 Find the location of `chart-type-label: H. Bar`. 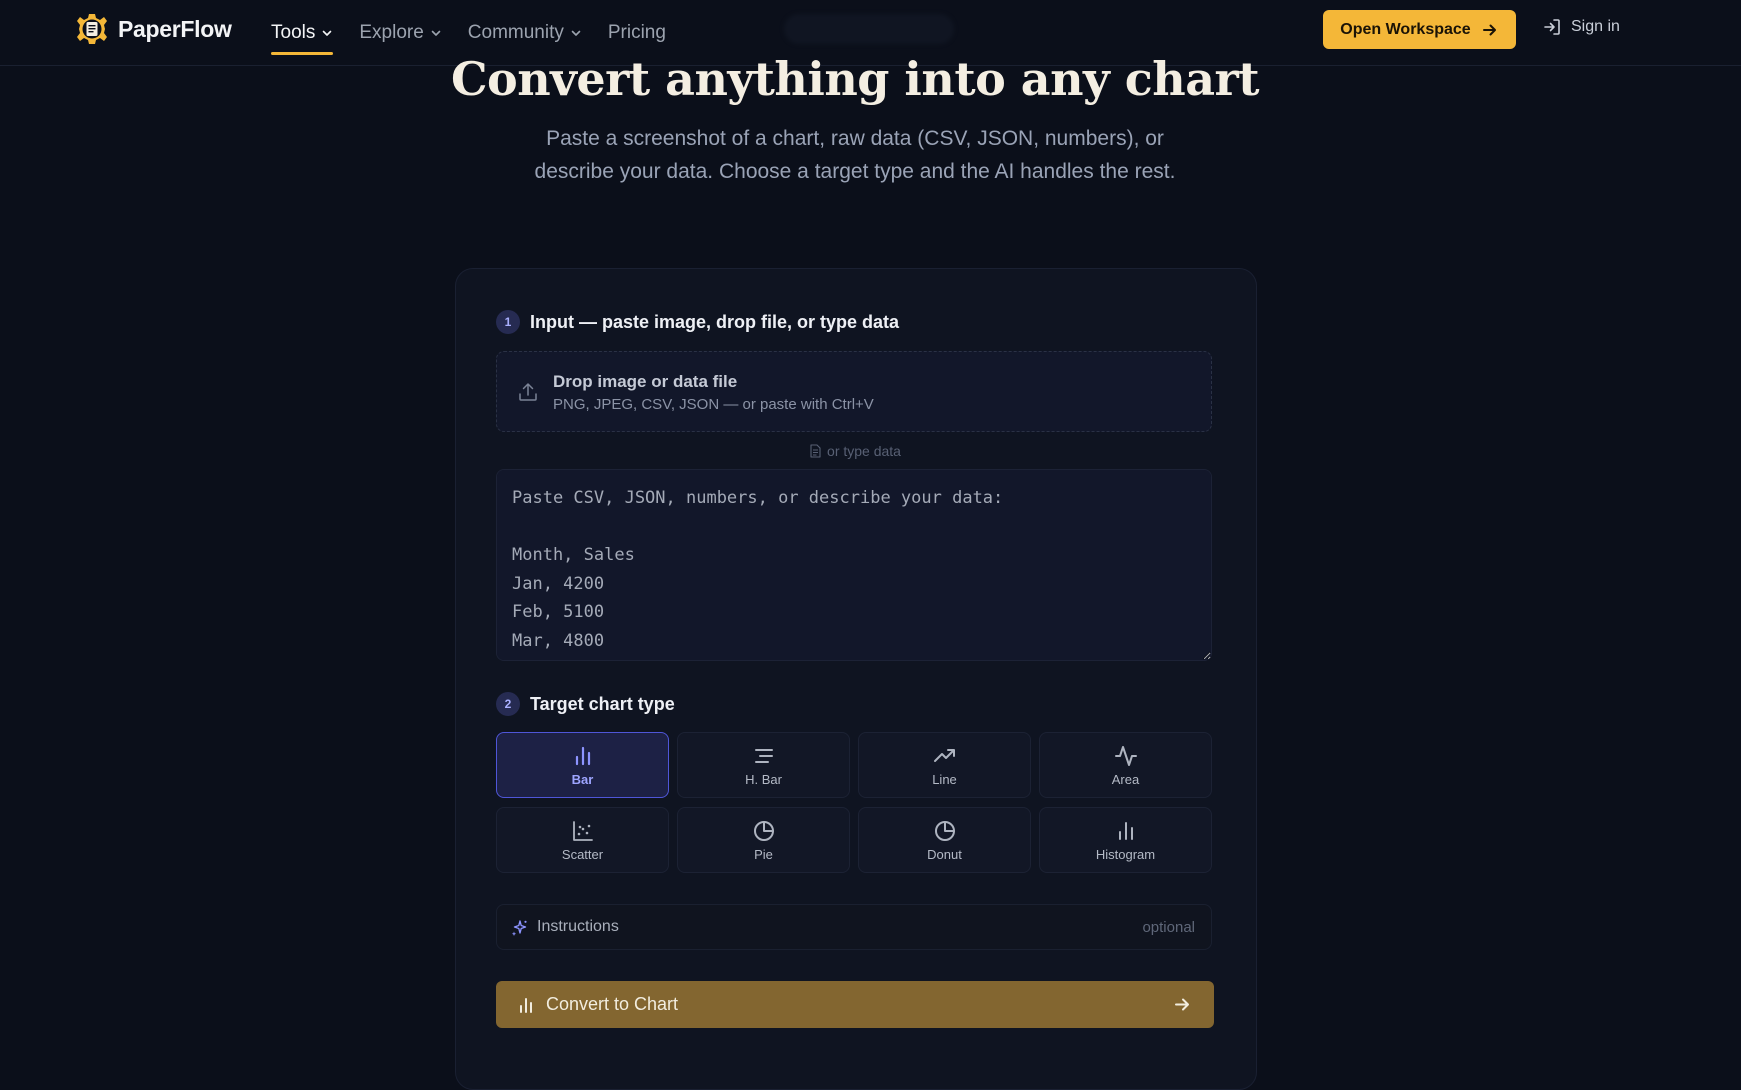

chart-type-label: H. Bar is located at coordinates (763, 779).